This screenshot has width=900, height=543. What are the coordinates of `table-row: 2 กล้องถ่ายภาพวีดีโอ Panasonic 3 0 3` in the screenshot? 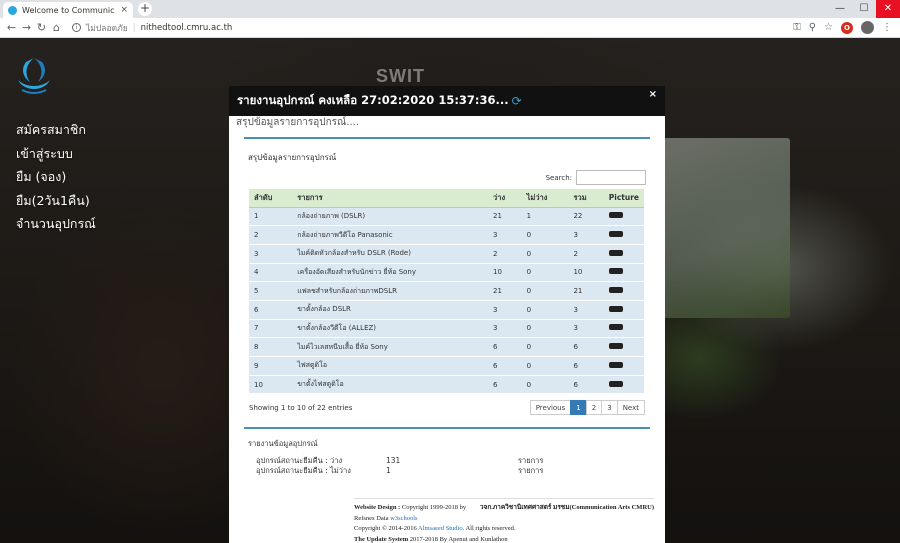 It's located at (446, 235).